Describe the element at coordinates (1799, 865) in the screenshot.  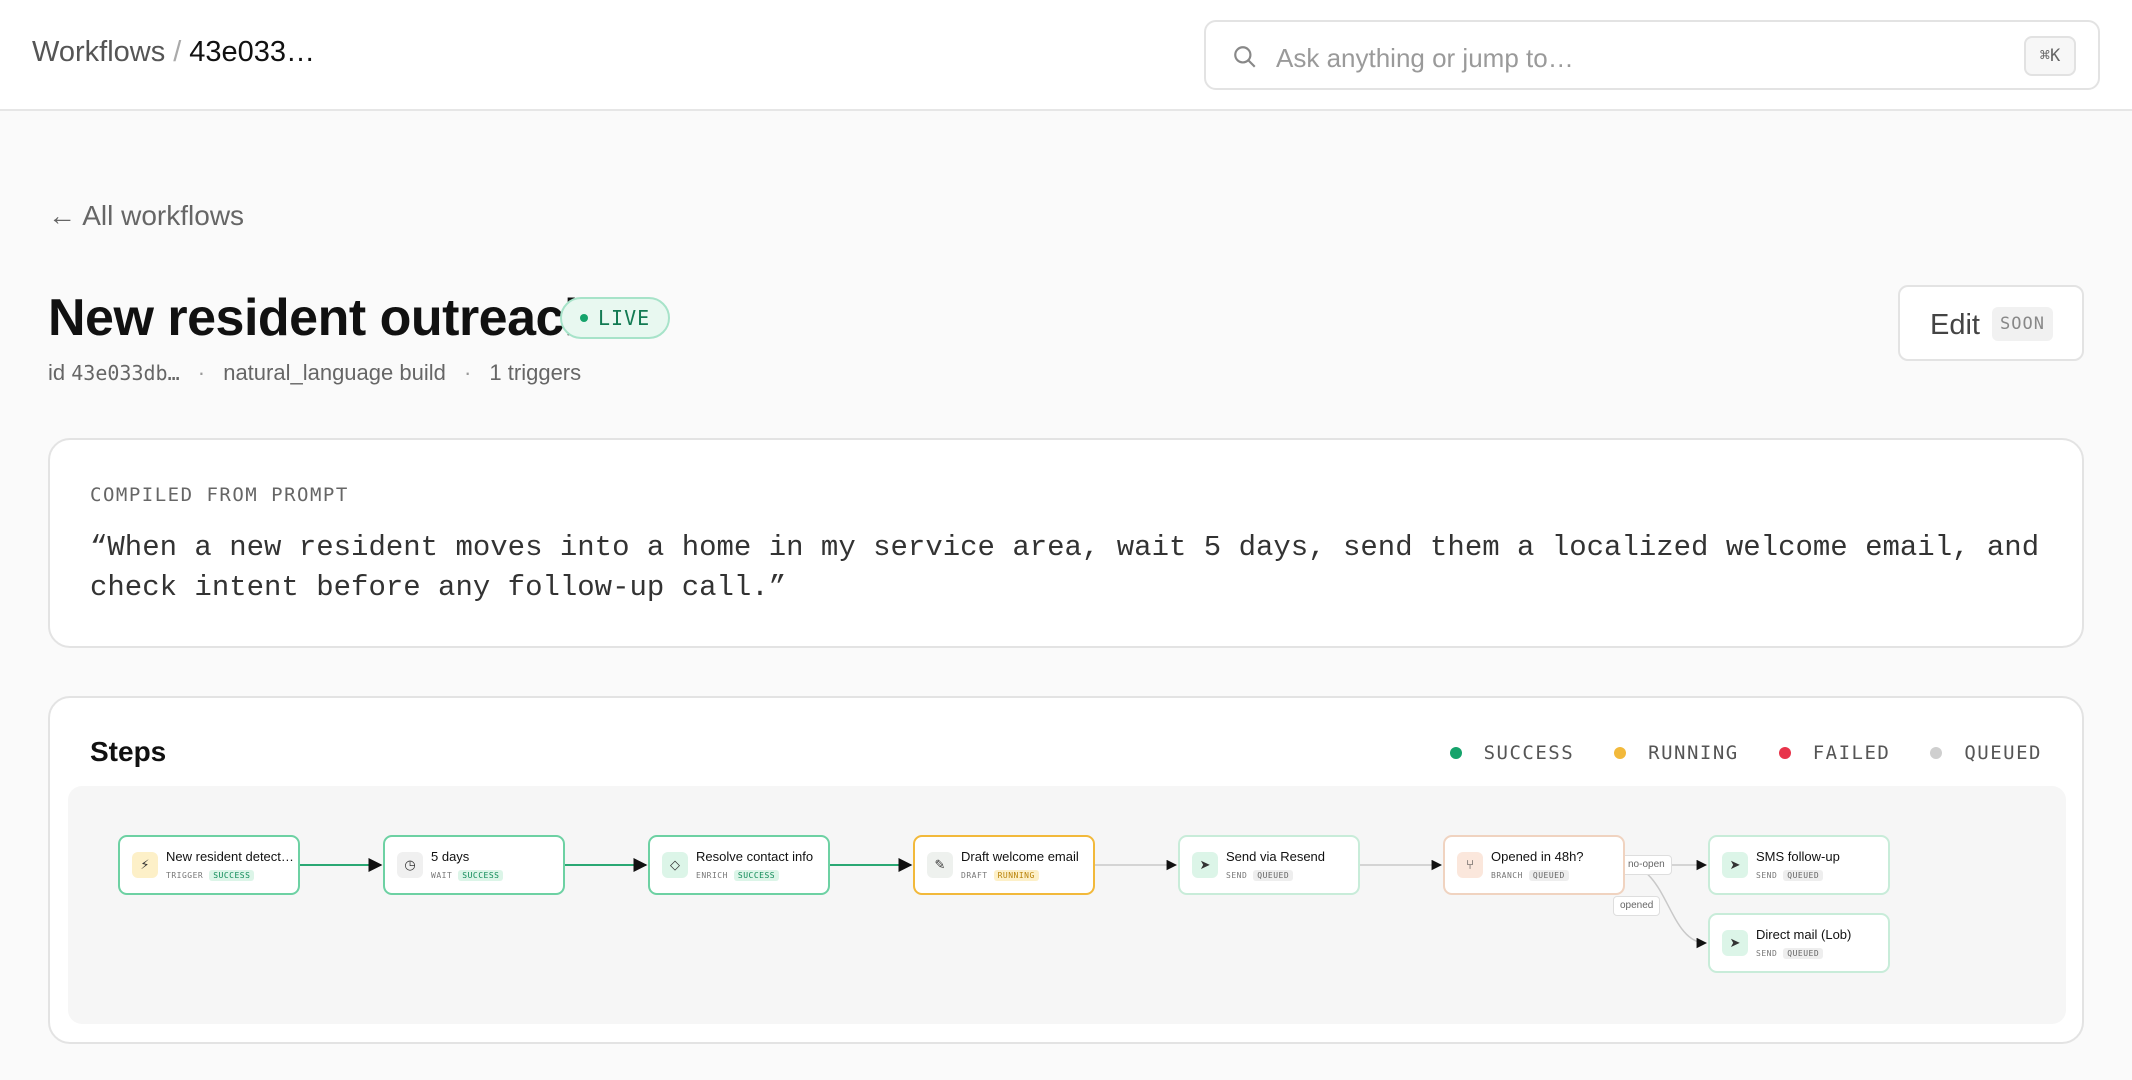
I see `step-node-sms: ➤ SMS follow-up SEND QUEUED` at that location.